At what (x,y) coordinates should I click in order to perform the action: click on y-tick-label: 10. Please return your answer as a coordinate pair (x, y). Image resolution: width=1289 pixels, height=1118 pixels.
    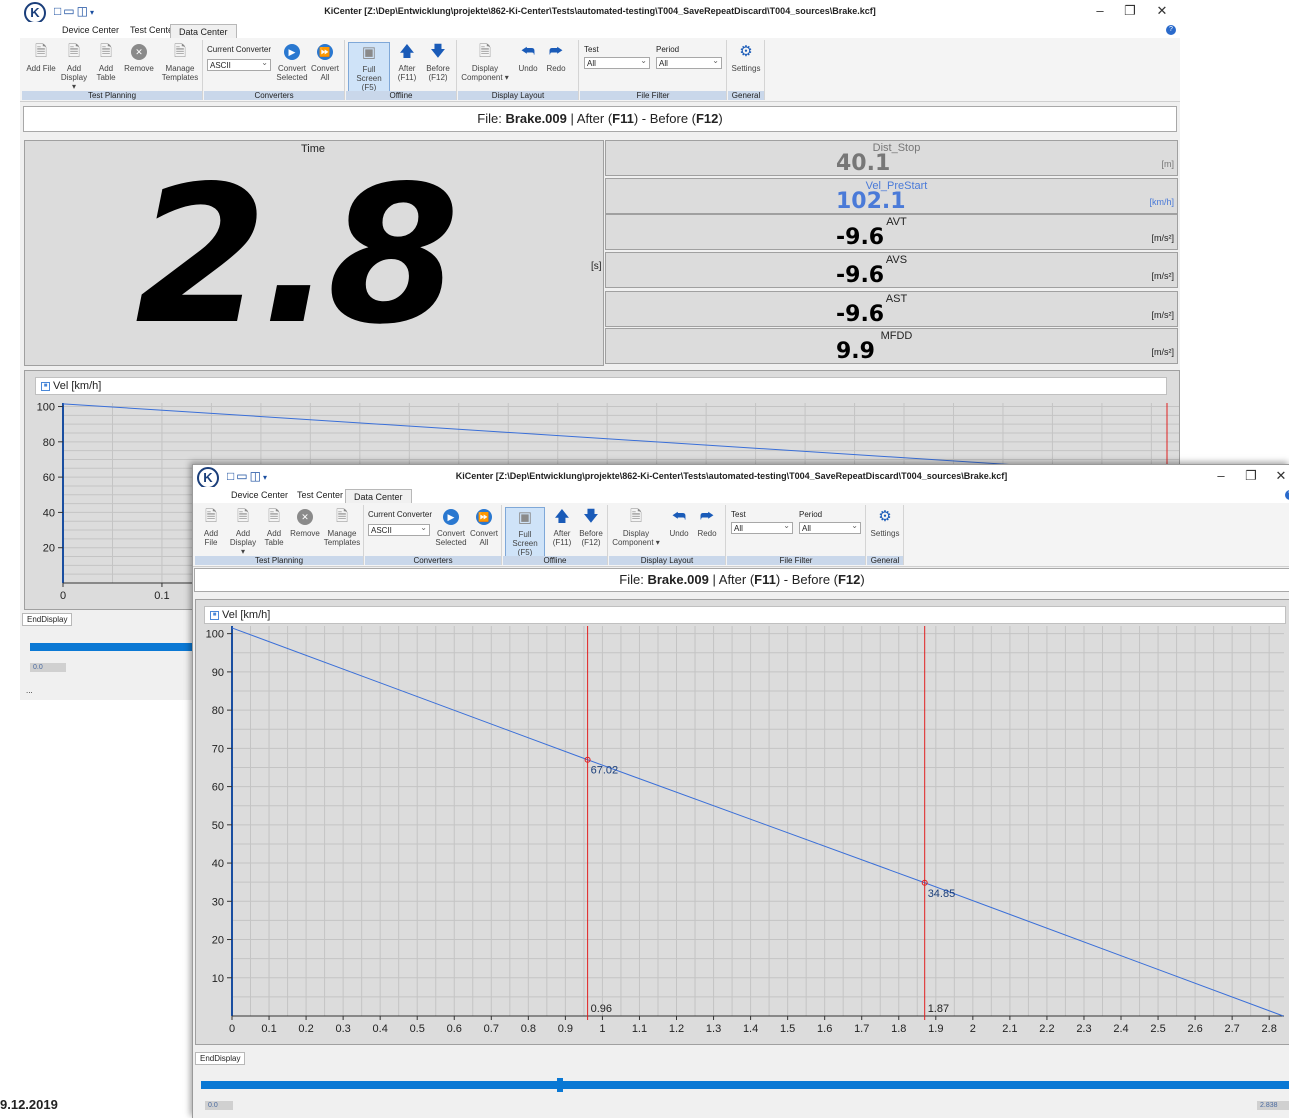
    Looking at the image, I should click on (218, 979).